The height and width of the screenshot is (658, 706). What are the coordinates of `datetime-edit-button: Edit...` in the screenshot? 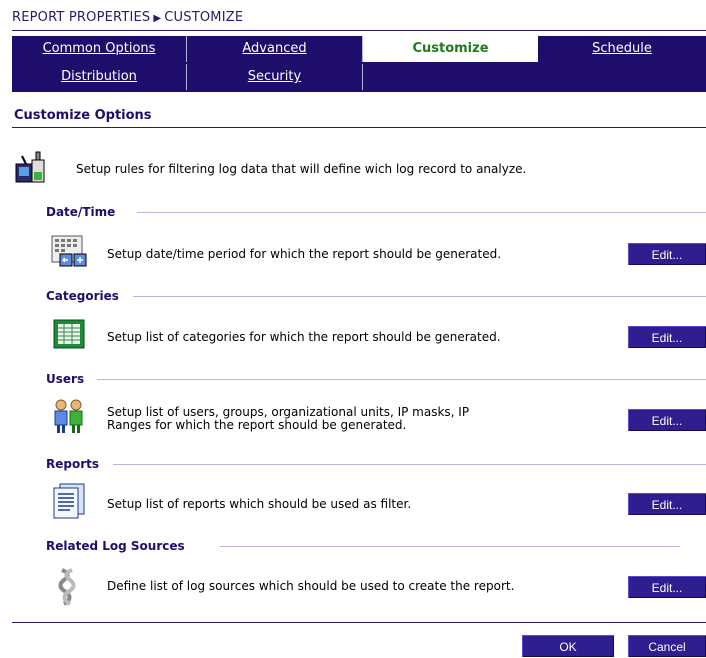 It's located at (667, 254).